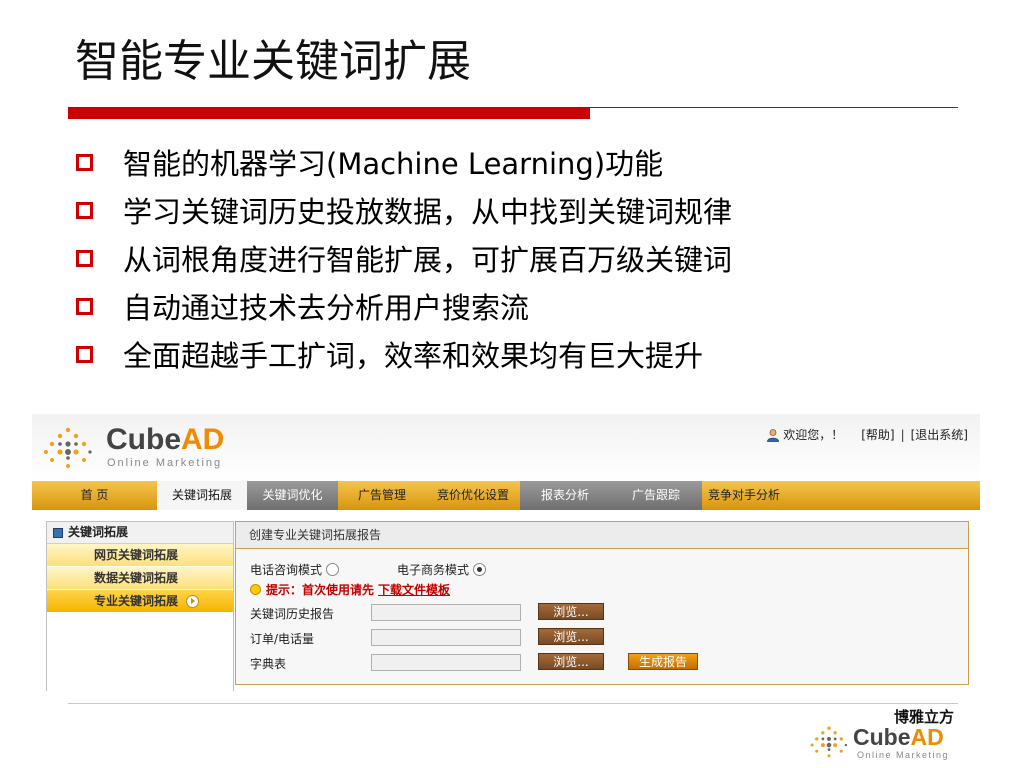 The height and width of the screenshot is (768, 1024). What do you see at coordinates (320, 590) in the screenshot?
I see `tip-text: 提示：首次使用请先` at bounding box center [320, 590].